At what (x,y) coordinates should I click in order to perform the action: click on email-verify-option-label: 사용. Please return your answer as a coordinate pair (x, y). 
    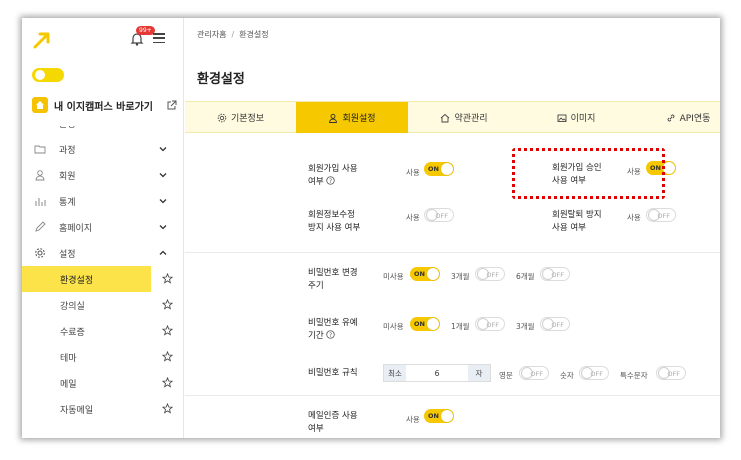
    Looking at the image, I should click on (413, 419).